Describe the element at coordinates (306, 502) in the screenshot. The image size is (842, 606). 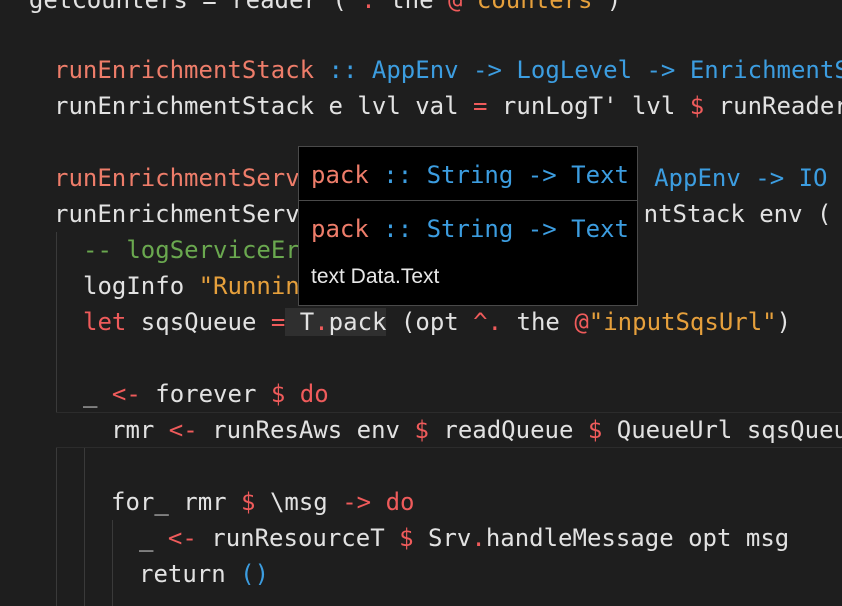
I see `code-token: msg` at that location.